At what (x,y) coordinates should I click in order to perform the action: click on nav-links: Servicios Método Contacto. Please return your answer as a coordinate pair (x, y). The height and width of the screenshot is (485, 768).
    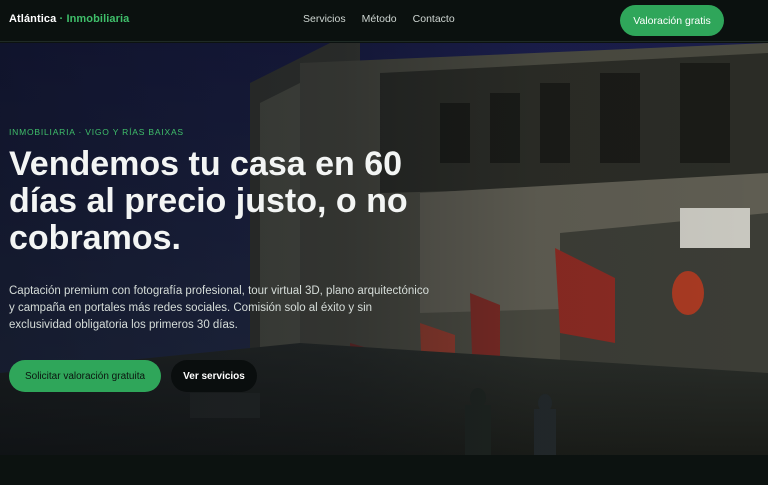
    Looking at the image, I should click on (379, 19).